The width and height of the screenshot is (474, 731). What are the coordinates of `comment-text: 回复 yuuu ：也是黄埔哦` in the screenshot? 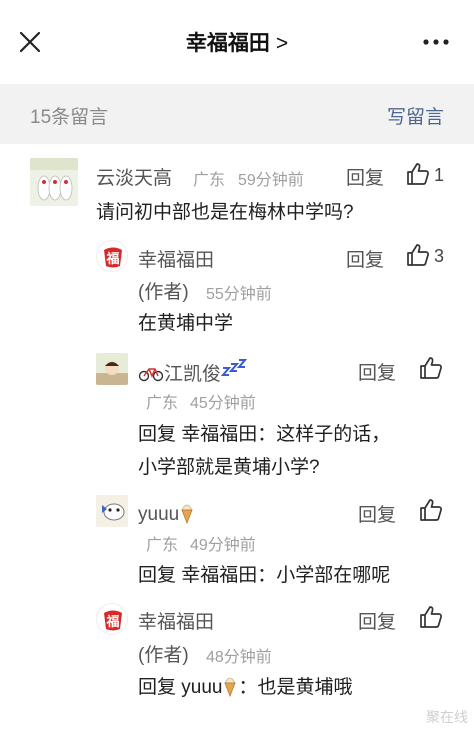 It's located at (245, 687).